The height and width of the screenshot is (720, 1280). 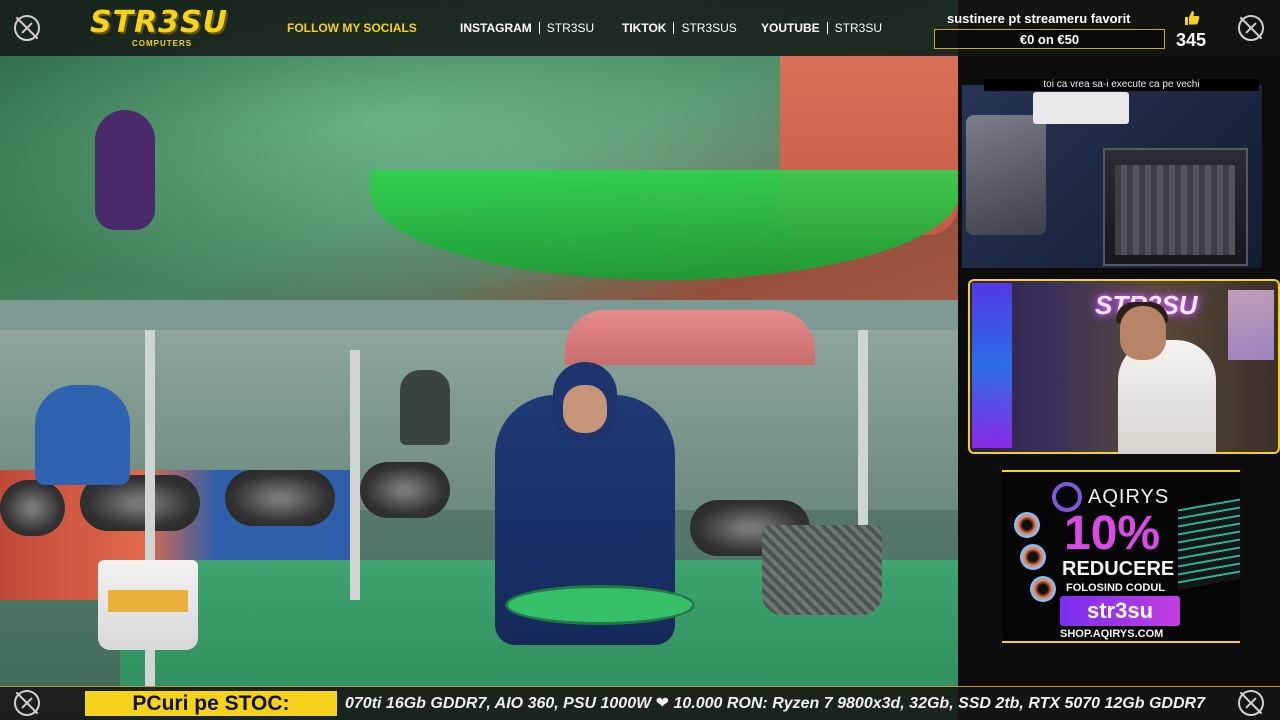 I want to click on pink-boat-roof, so click(x=690, y=337).